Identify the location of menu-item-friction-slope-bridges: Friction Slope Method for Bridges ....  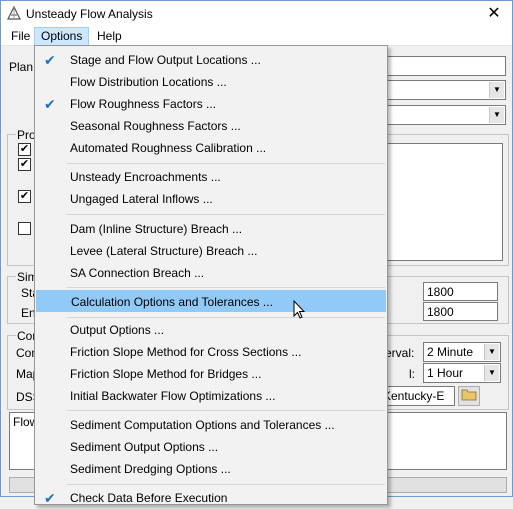
(211, 374).